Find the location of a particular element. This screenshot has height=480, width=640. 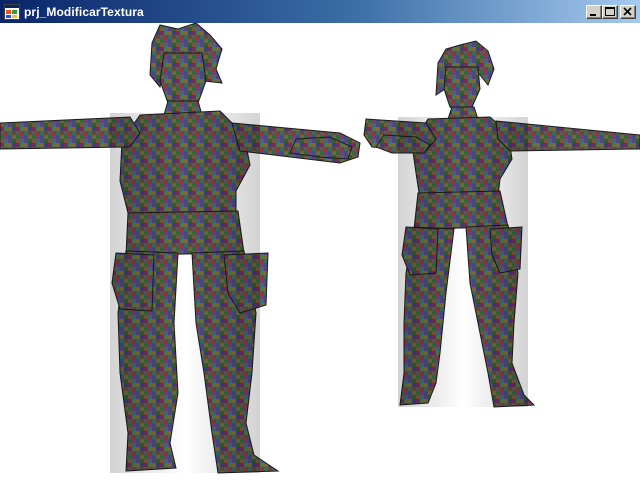

windows-app-icon is located at coordinates (12, 11).